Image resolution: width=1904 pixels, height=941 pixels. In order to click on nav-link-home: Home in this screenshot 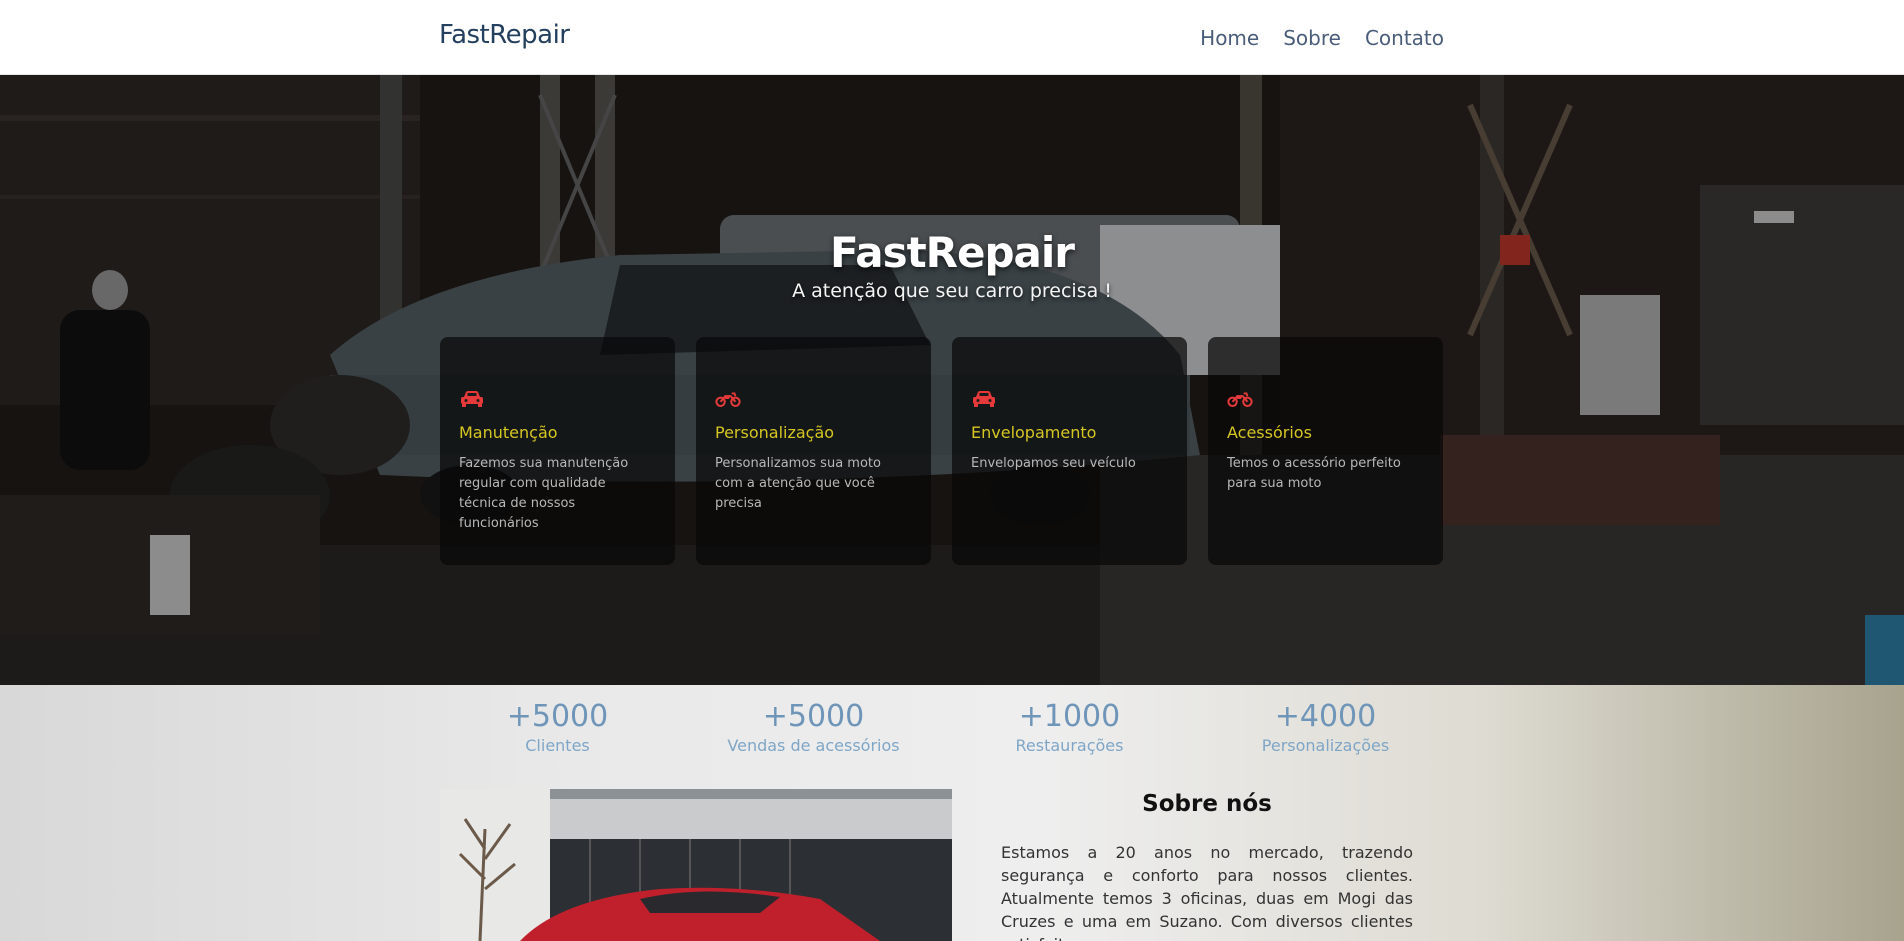, I will do `click(1229, 38)`.